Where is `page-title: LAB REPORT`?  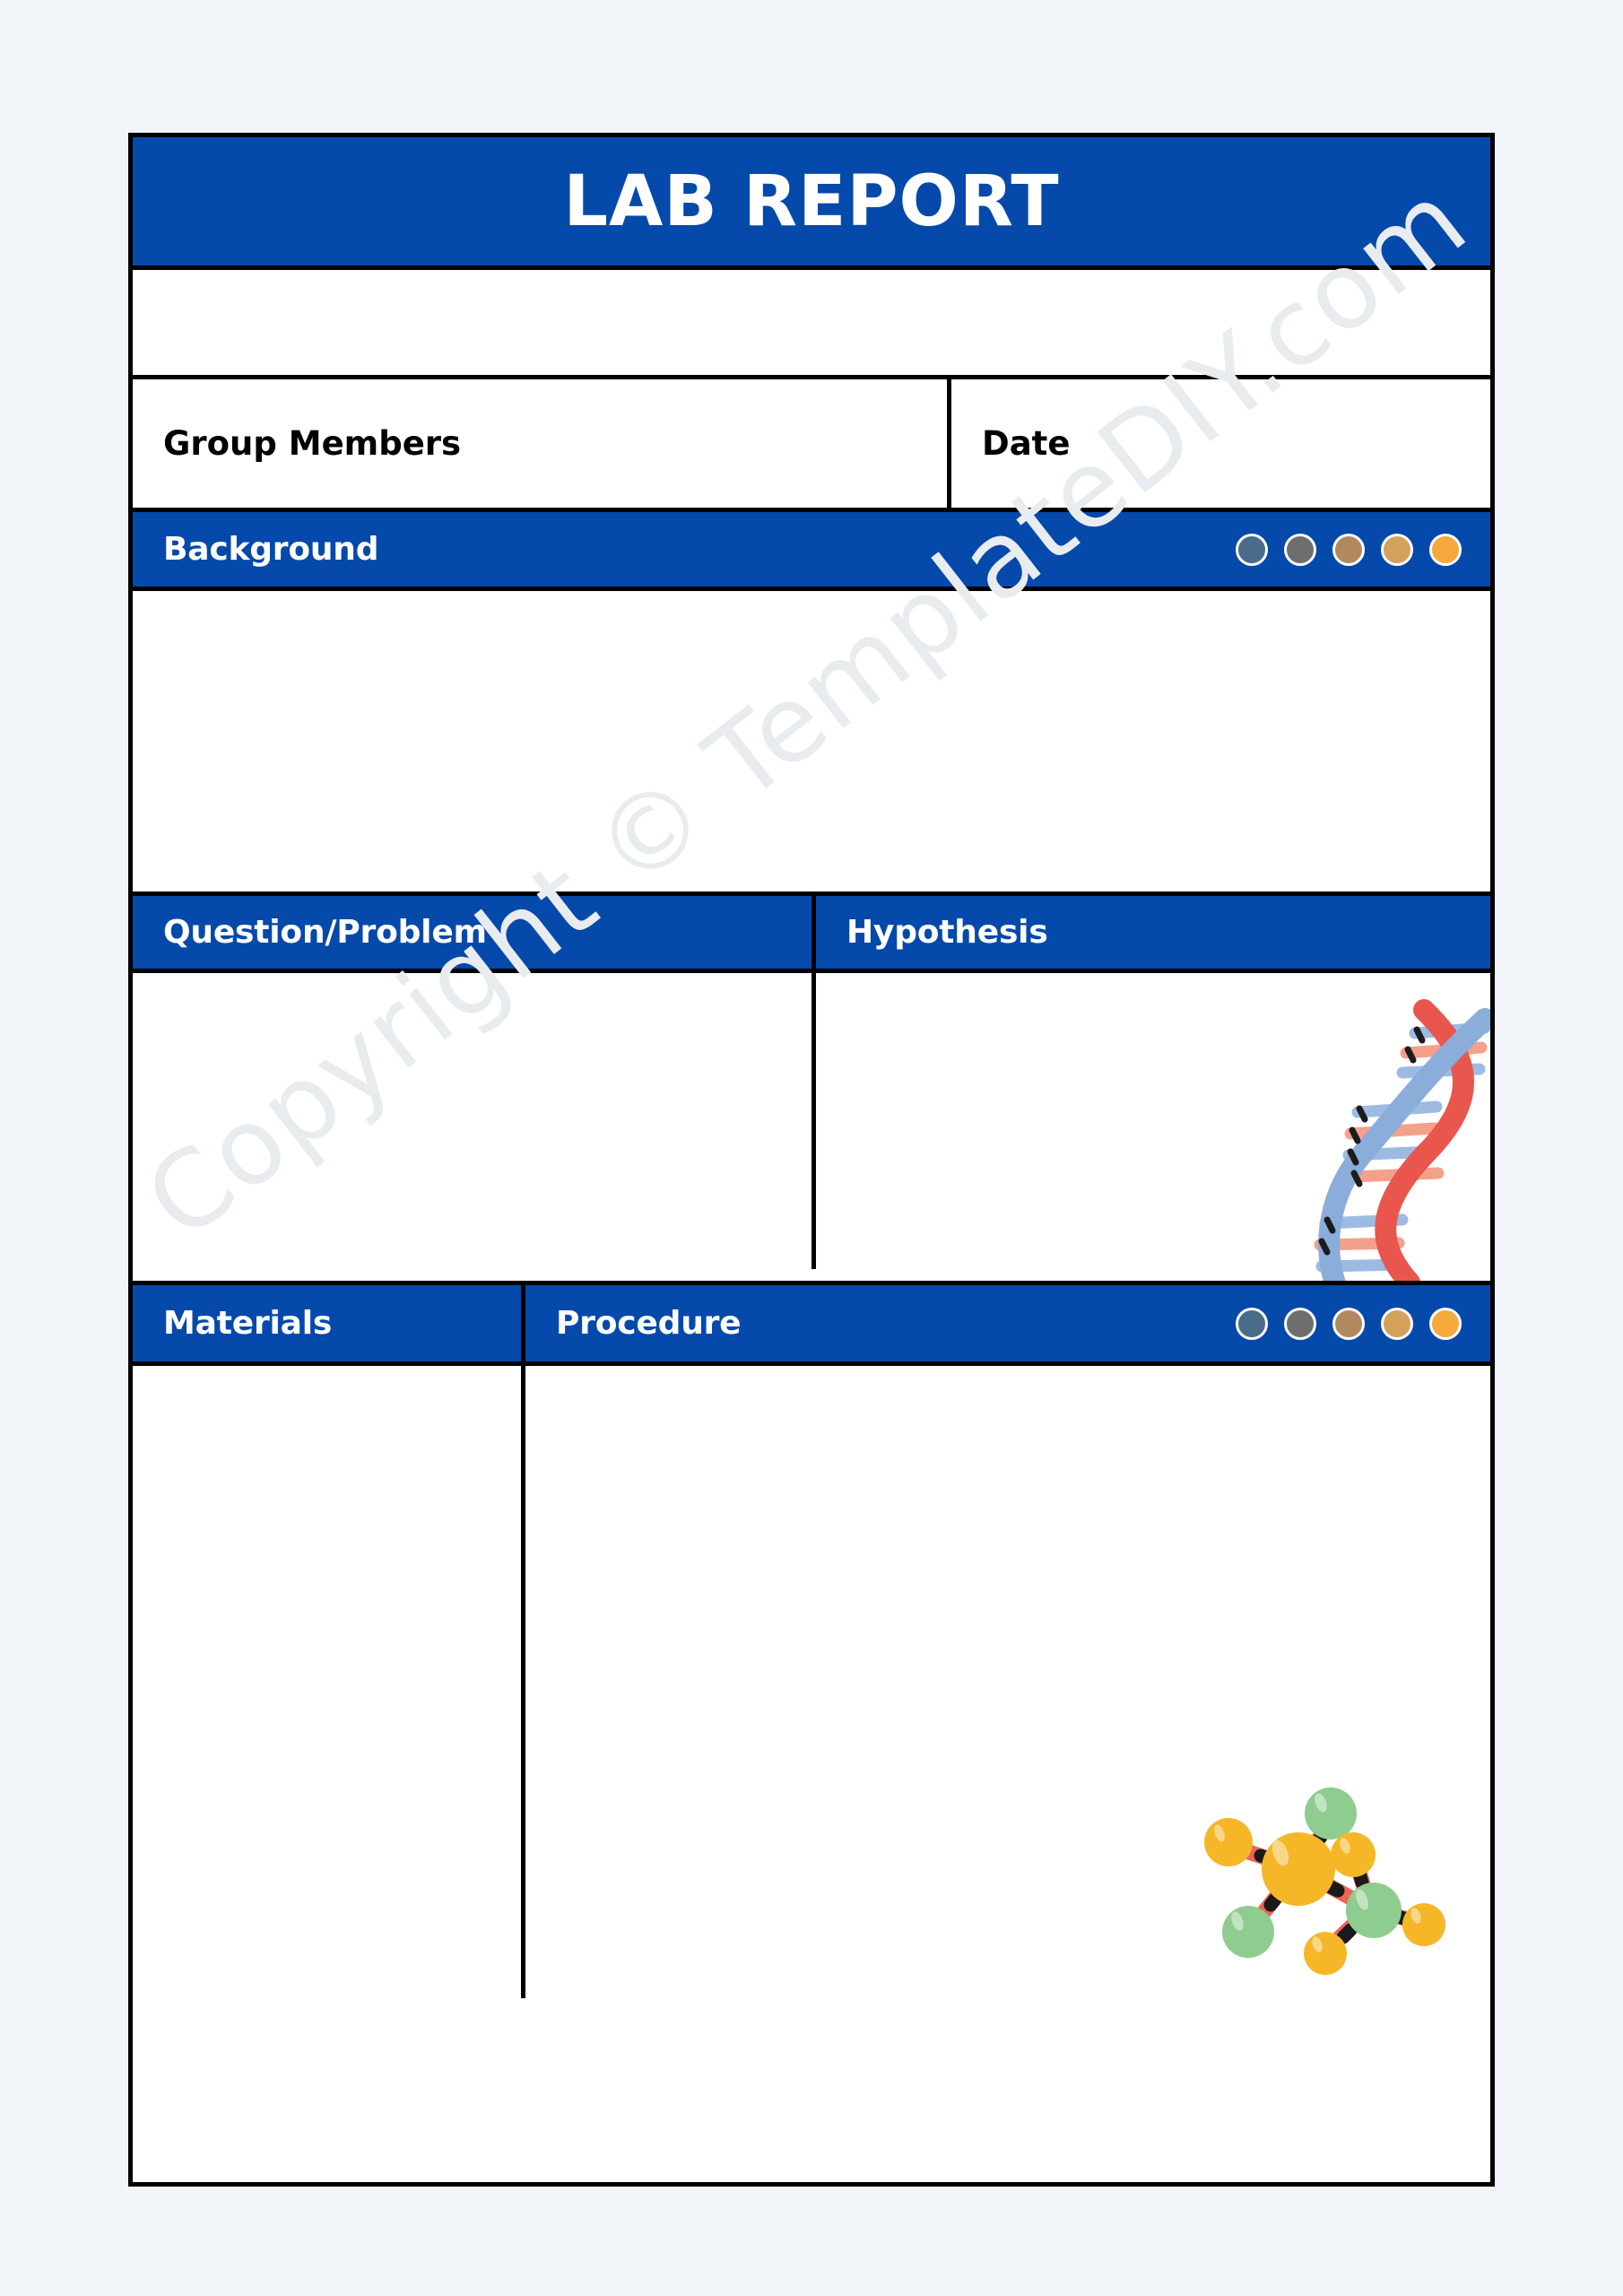 page-title: LAB REPORT is located at coordinates (811, 201).